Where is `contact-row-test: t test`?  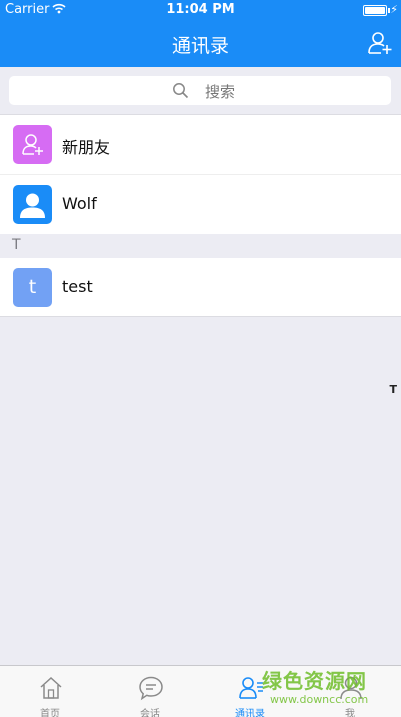
contact-row-test: t test is located at coordinates (200, 287).